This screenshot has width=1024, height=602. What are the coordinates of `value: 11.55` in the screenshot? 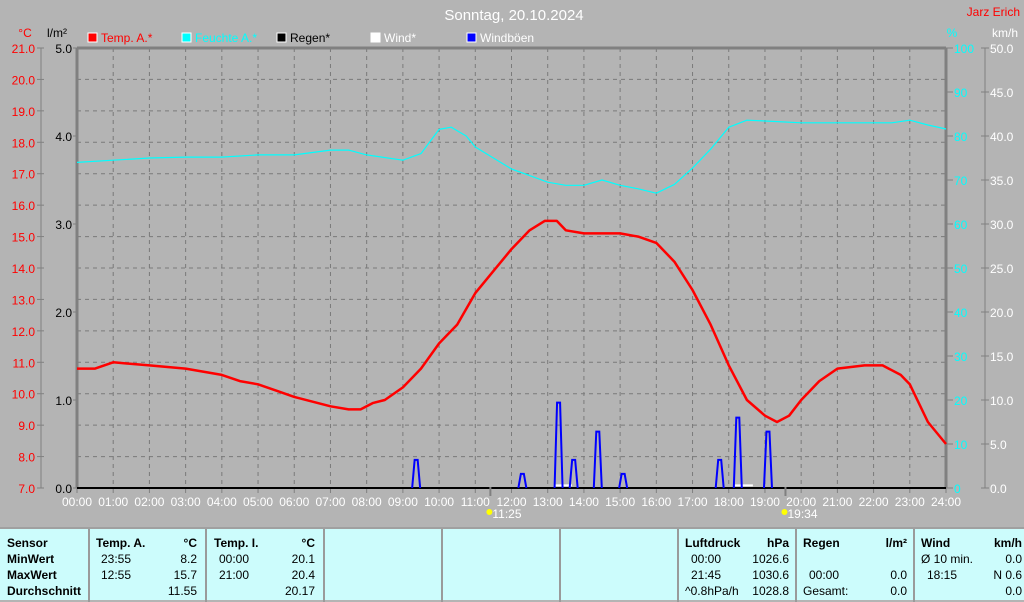 It's located at (182, 591).